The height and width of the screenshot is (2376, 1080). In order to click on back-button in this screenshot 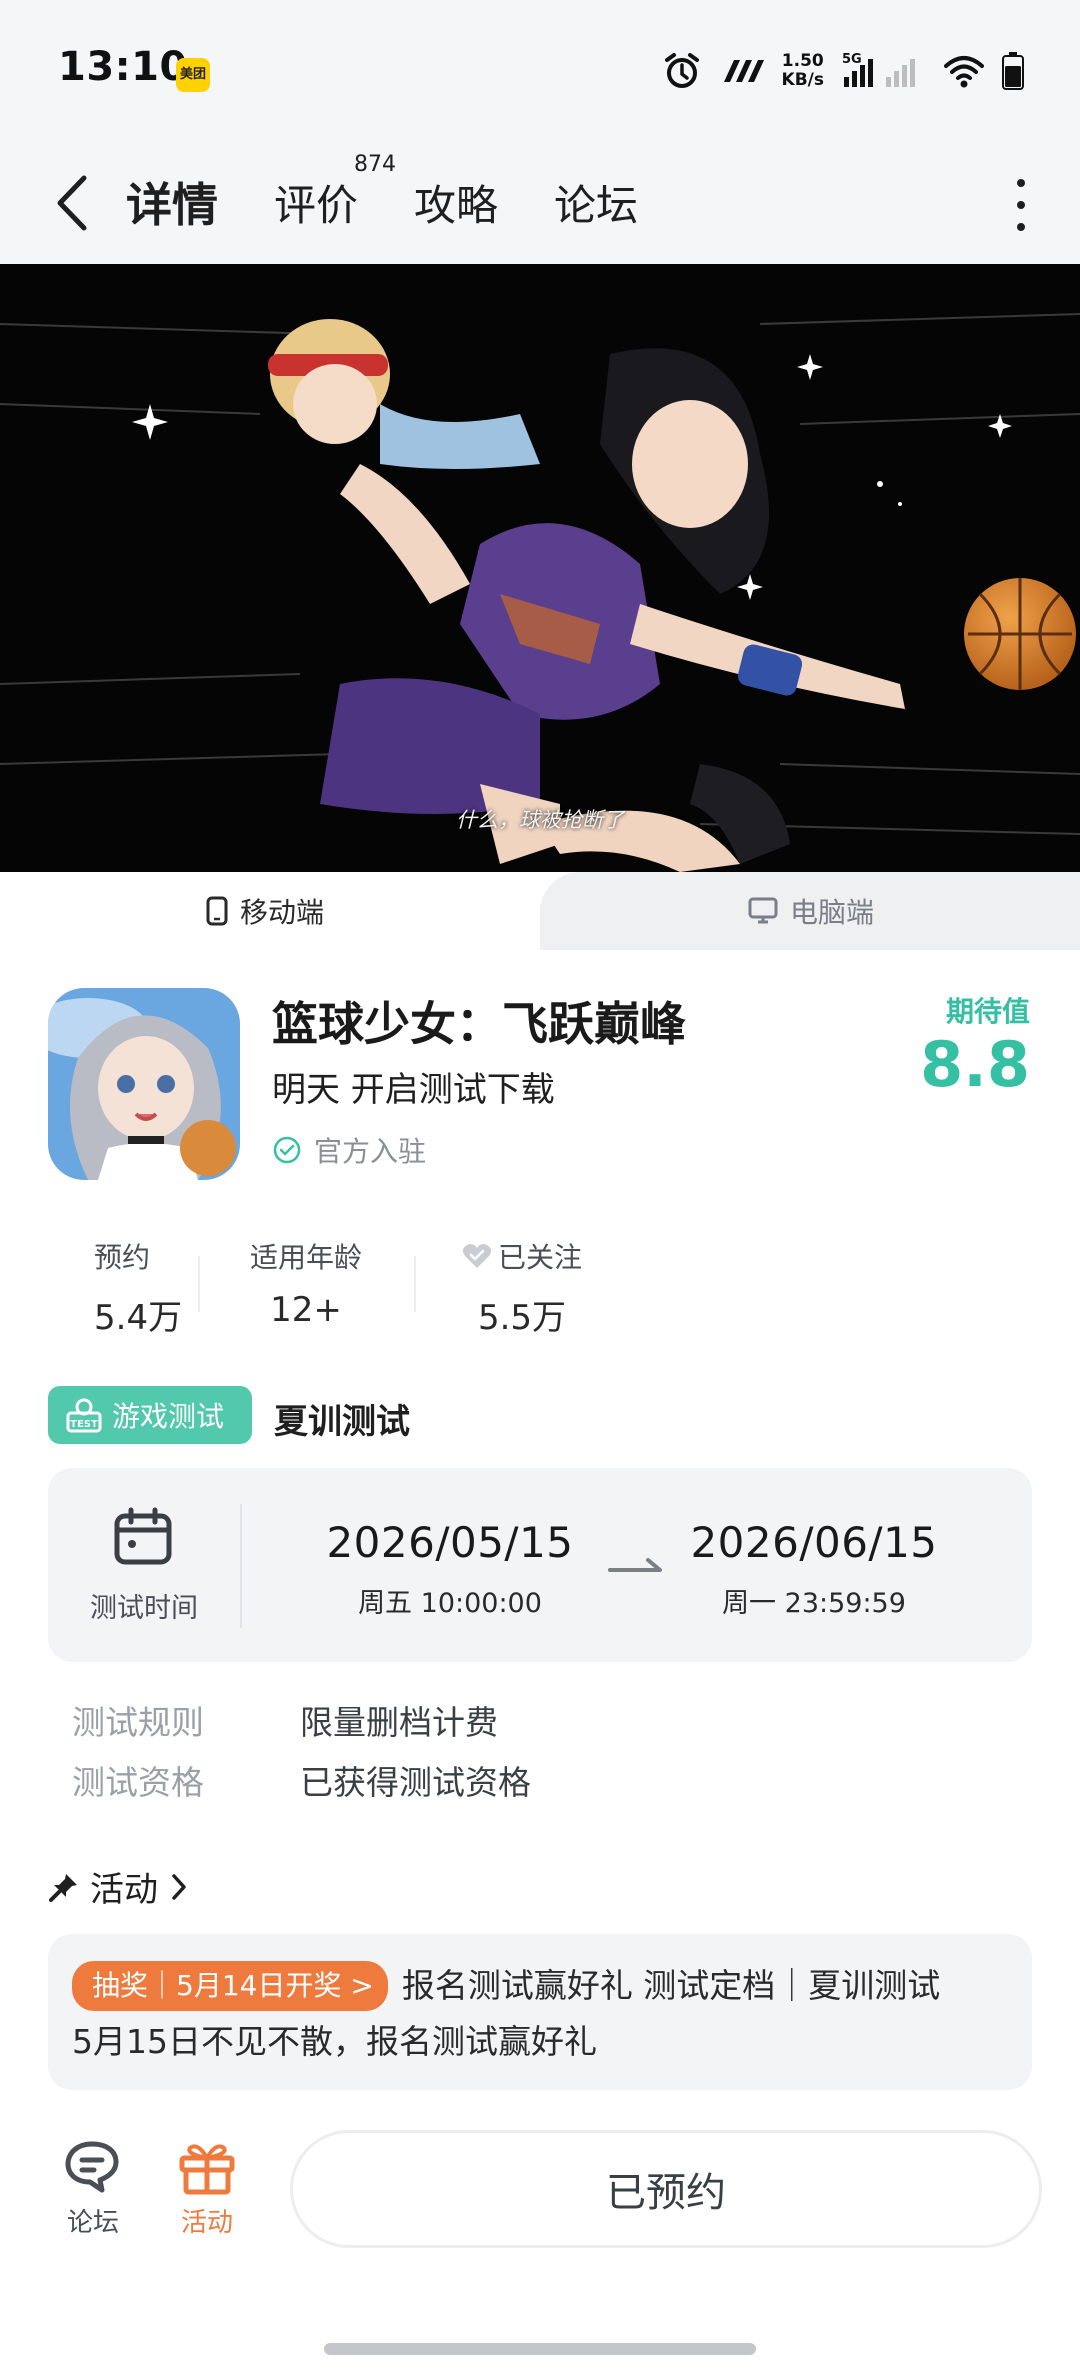, I will do `click(76, 203)`.